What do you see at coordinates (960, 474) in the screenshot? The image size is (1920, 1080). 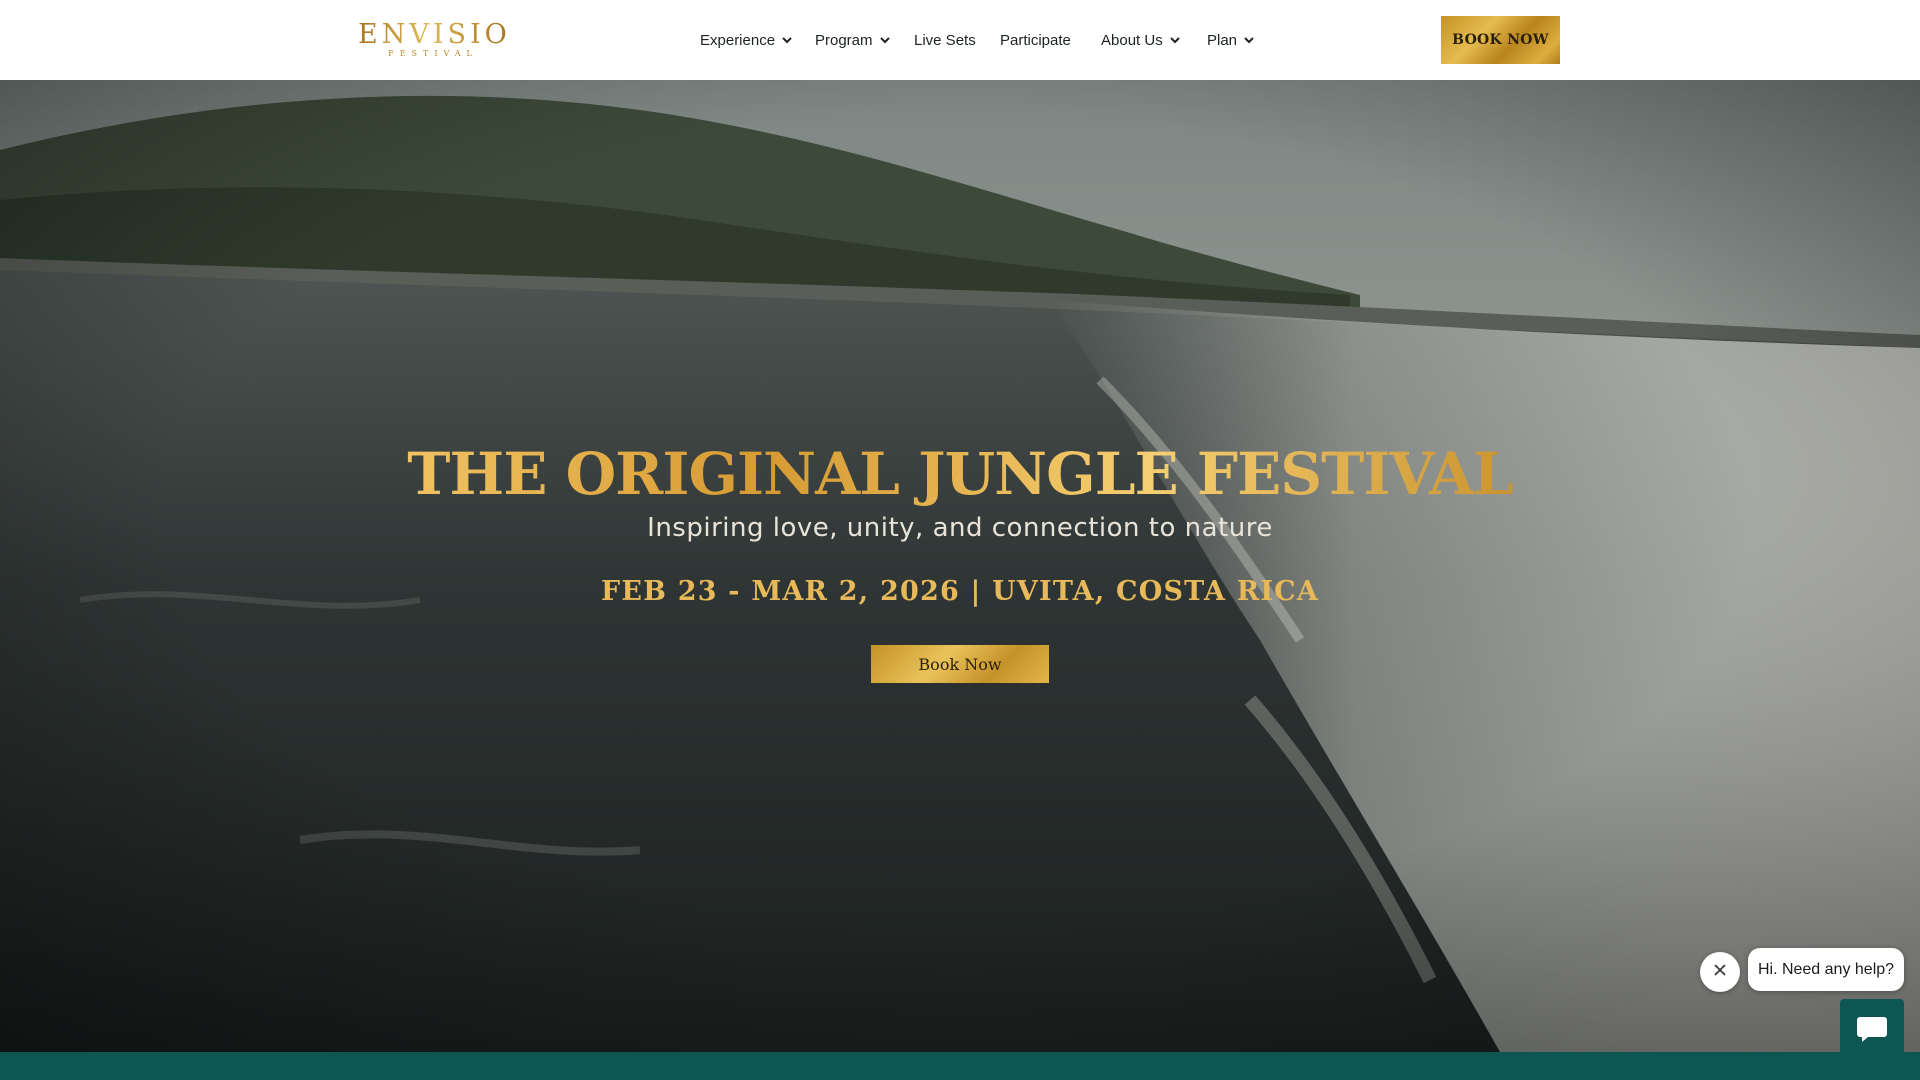 I see `hero-title: THE ORIGINAL JUNGLE FESTIVAL` at bounding box center [960, 474].